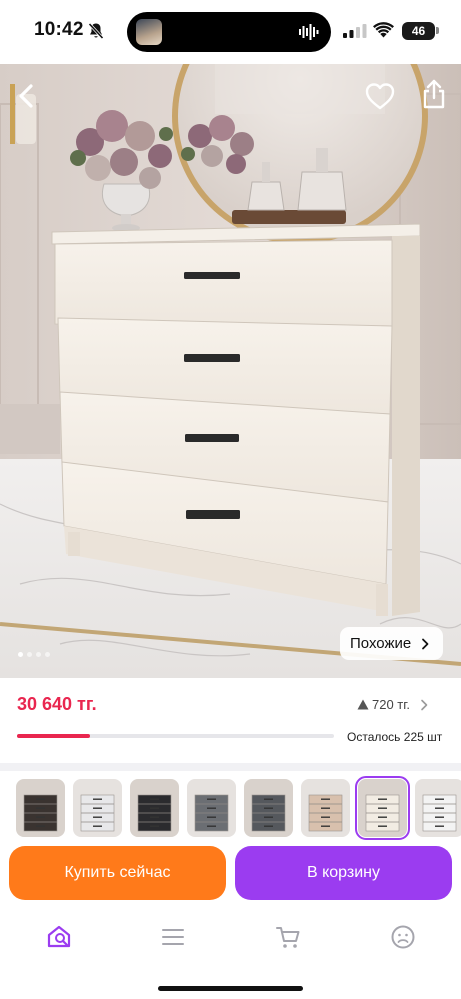 The image size is (461, 999). What do you see at coordinates (381, 643) in the screenshot?
I see `similar-label: Похожие` at bounding box center [381, 643].